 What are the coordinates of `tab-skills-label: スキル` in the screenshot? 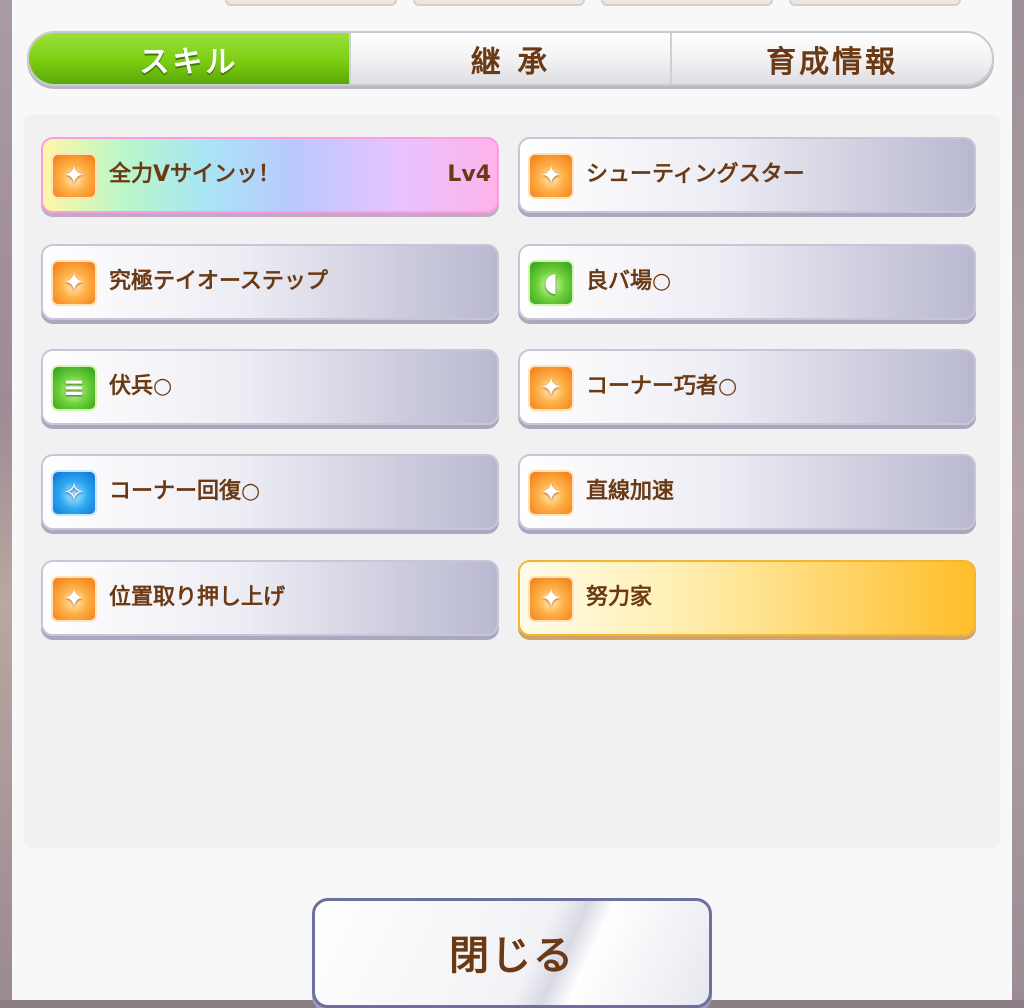 It's located at (189, 62).